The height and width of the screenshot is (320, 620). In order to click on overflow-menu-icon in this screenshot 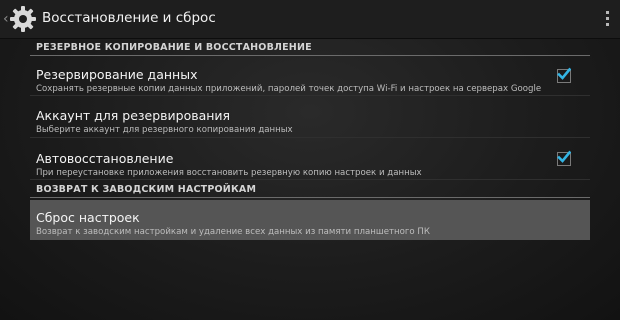, I will do `click(607, 19)`.